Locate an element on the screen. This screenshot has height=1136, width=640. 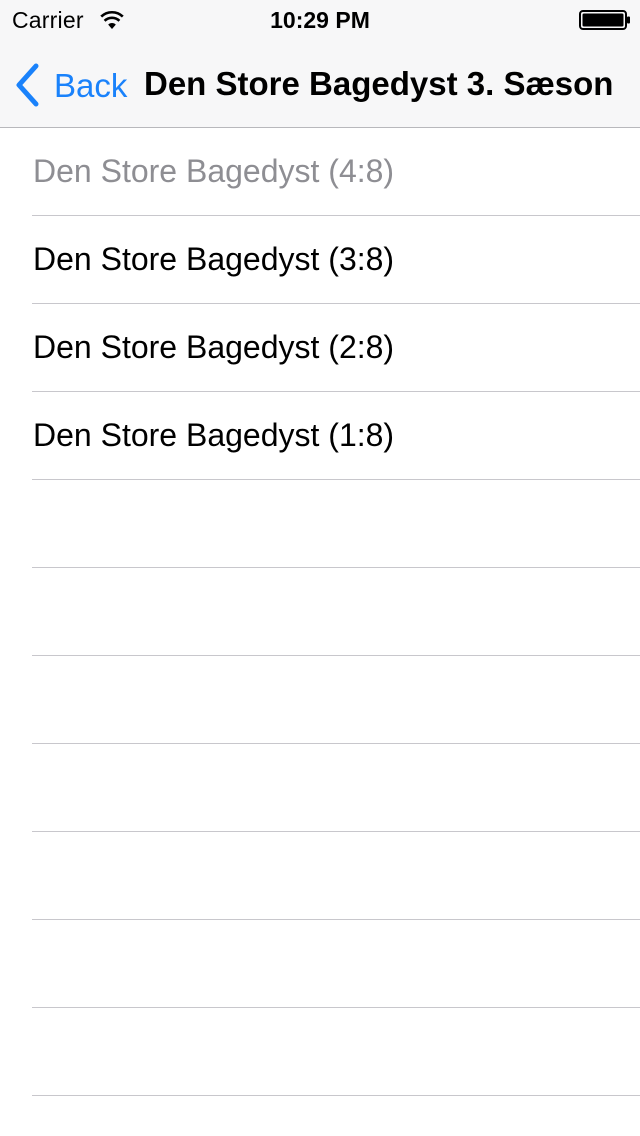
list-item: Den Store Bagedyst (1:8) is located at coordinates (320, 436).